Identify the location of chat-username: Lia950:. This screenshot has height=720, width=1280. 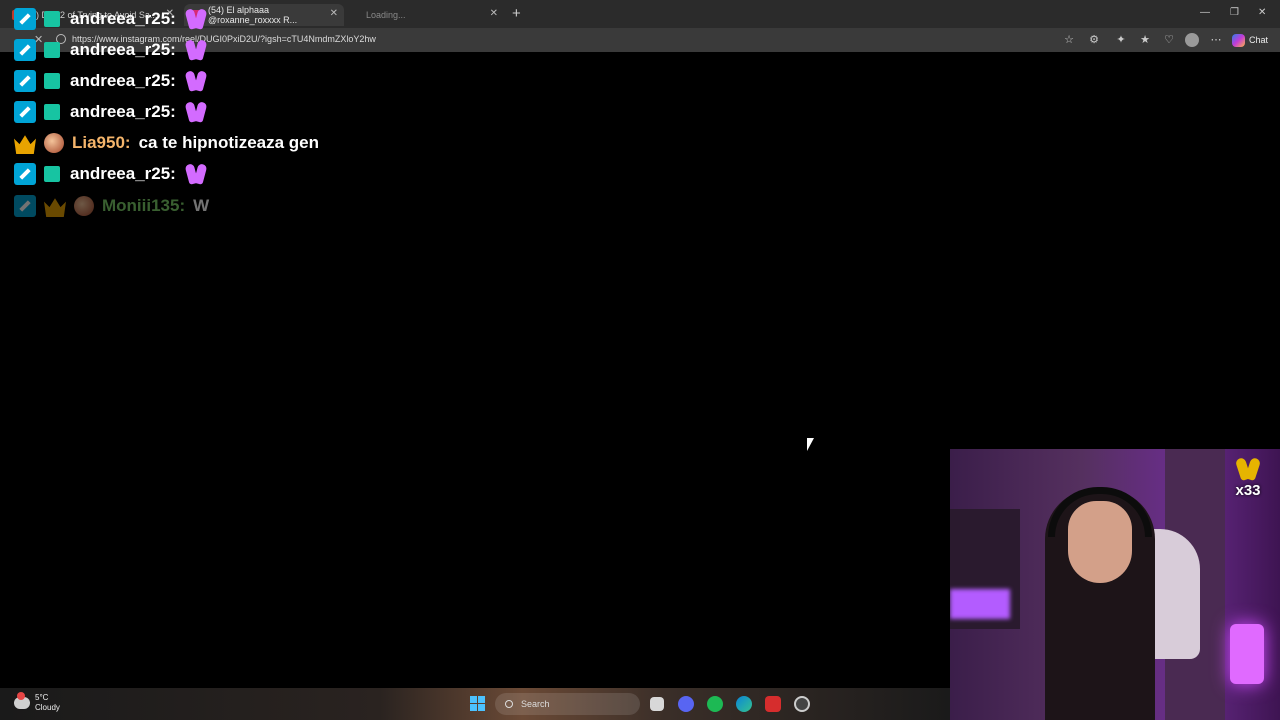
(101, 142).